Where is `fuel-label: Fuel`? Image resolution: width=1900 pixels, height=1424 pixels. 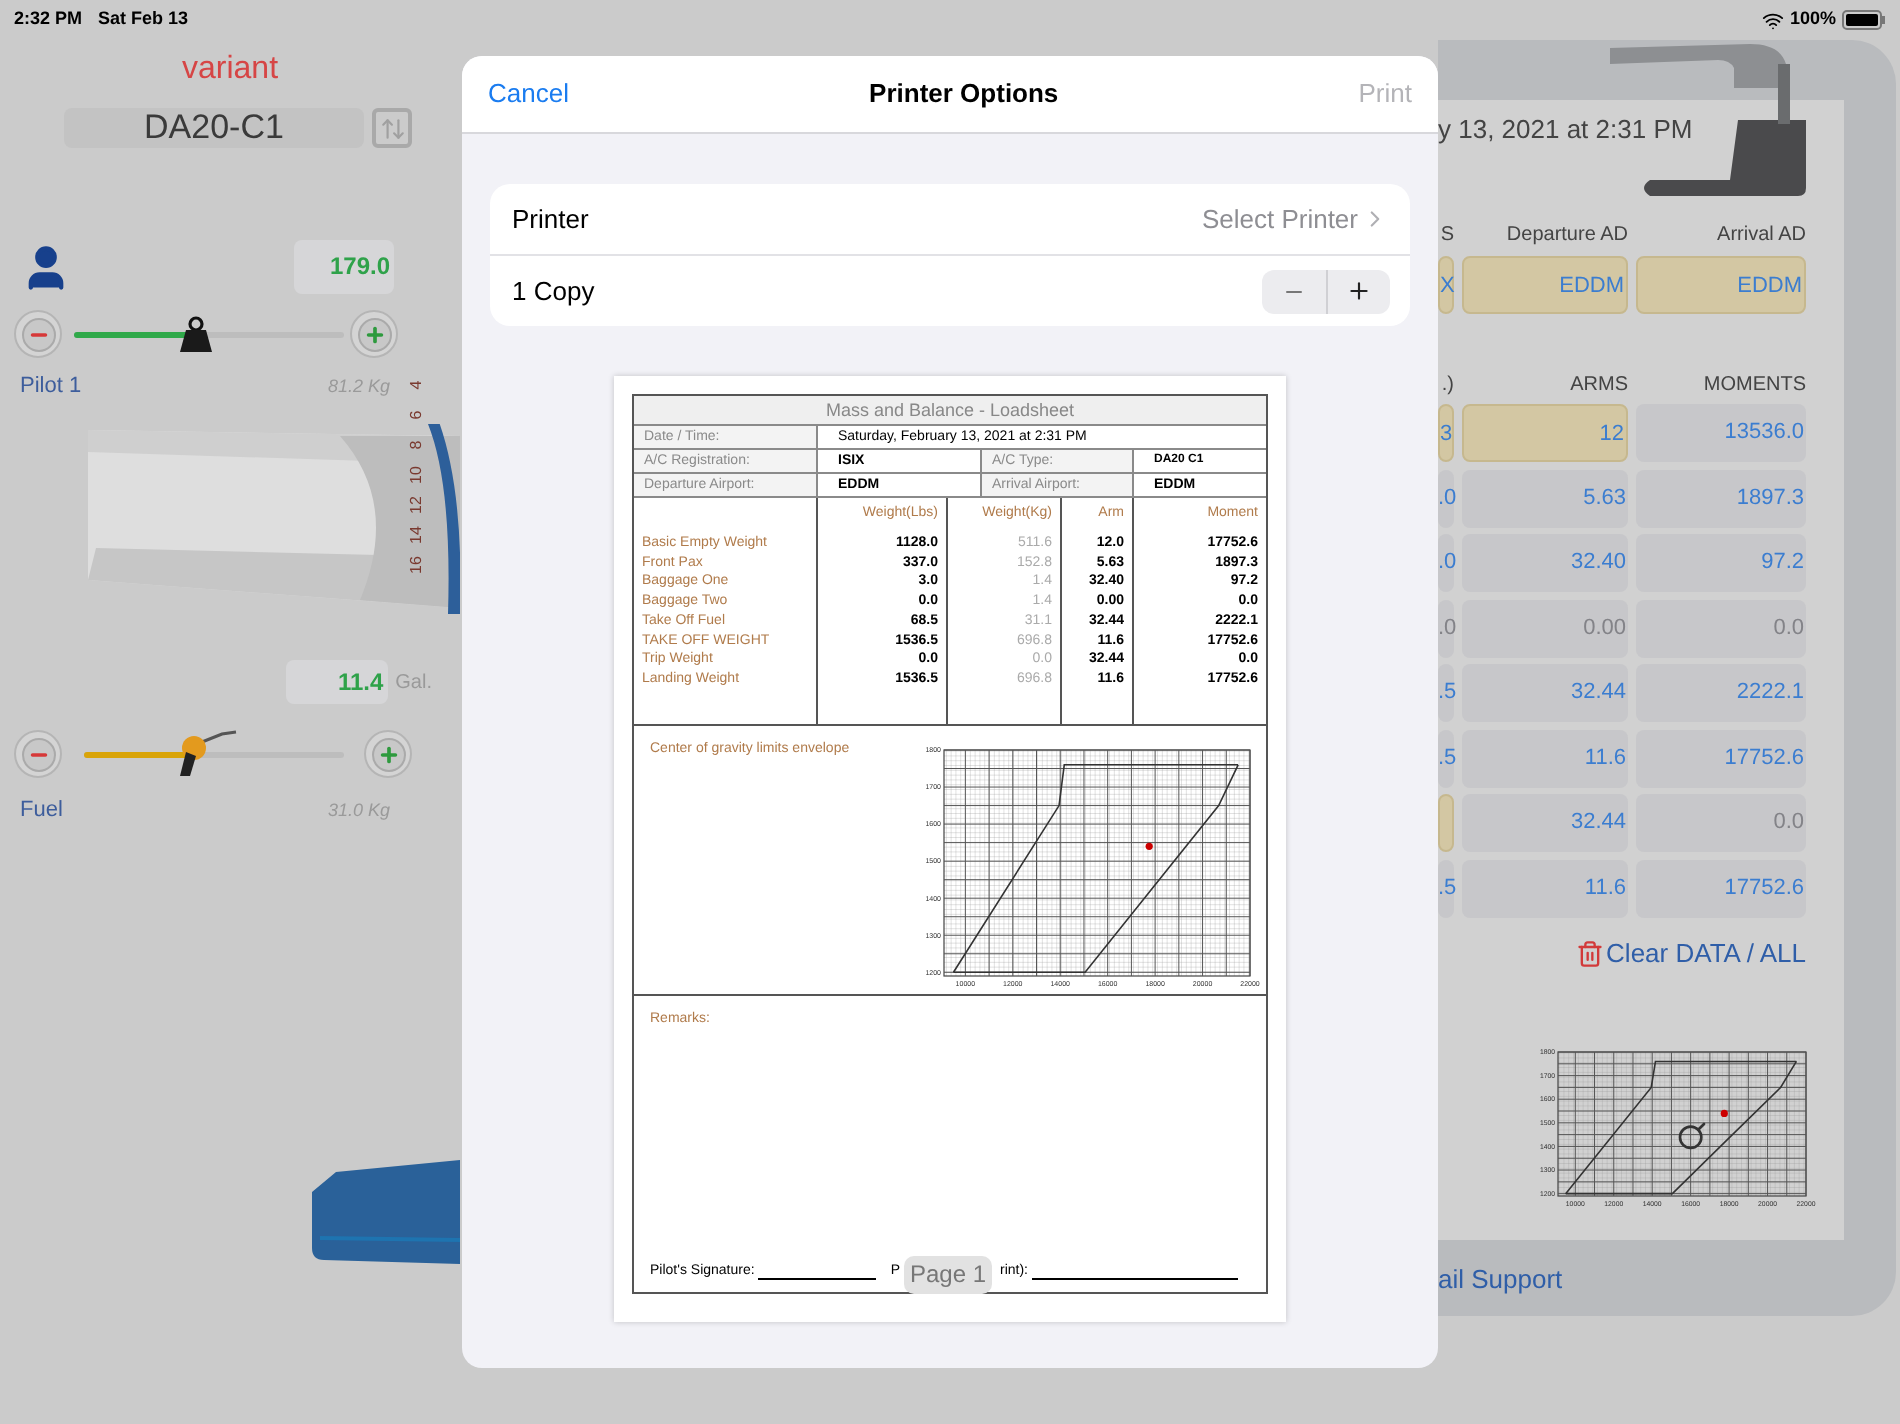
fuel-label: Fuel is located at coordinates (41, 810).